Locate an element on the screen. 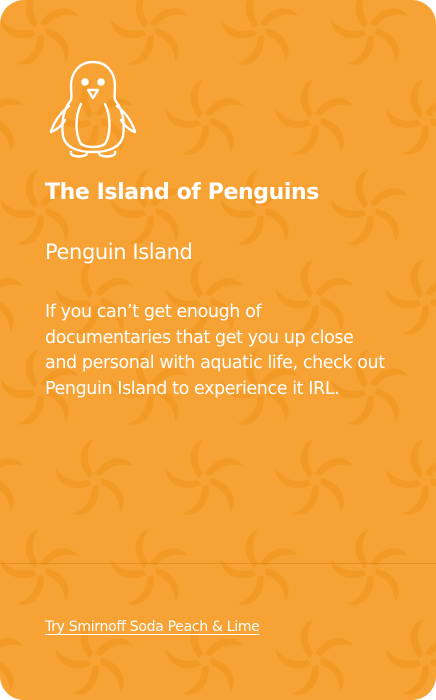  cta-link: Try Smirnoff Soda Peach & Lime is located at coordinates (152, 627).